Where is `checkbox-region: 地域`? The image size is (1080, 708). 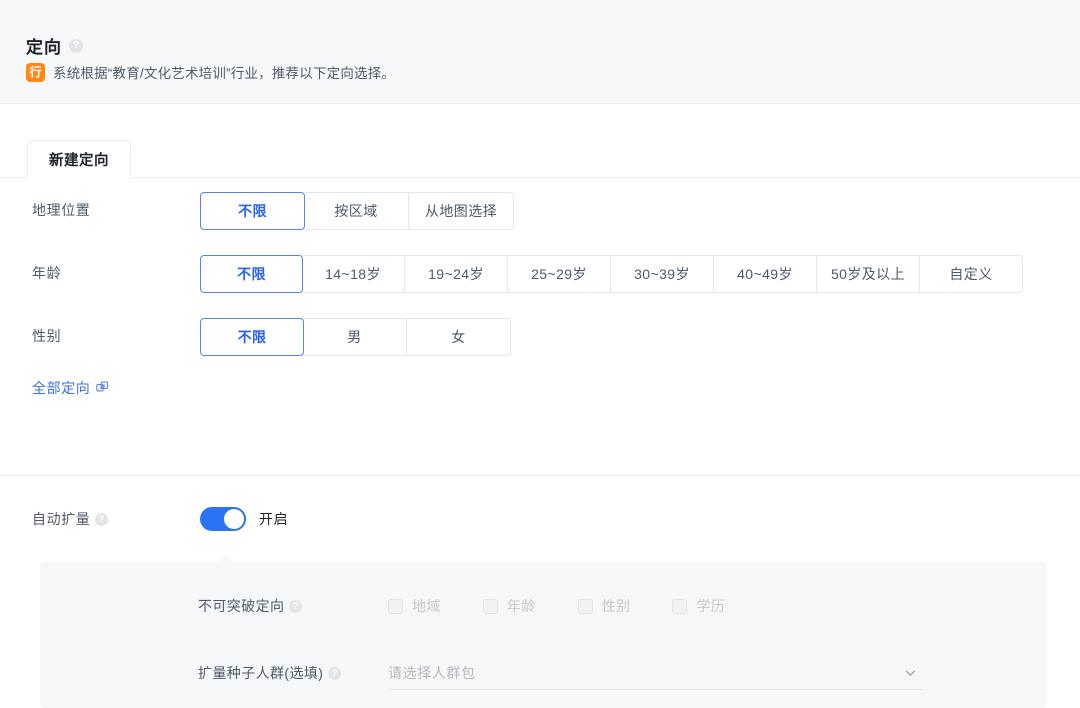 checkbox-region: 地域 is located at coordinates (414, 606).